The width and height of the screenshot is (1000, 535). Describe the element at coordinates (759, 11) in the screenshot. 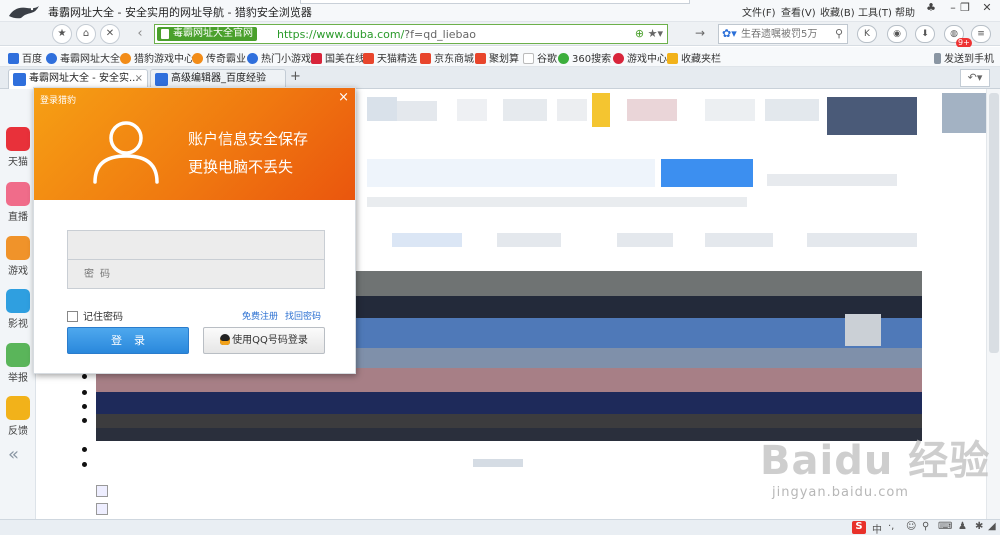

I see `menu-file: 文件(F)` at that location.